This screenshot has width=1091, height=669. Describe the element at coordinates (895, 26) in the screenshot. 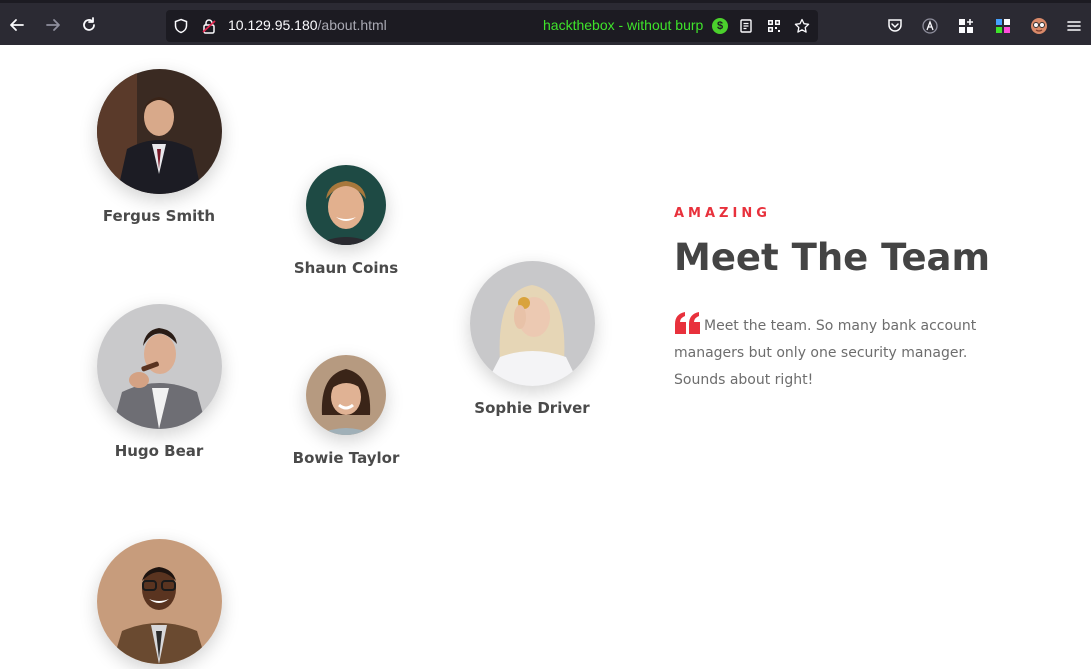

I see `pocket-icon` at that location.